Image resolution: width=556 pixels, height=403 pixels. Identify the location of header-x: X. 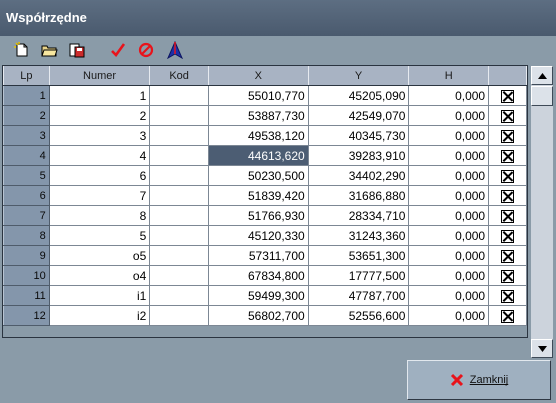
(258, 76).